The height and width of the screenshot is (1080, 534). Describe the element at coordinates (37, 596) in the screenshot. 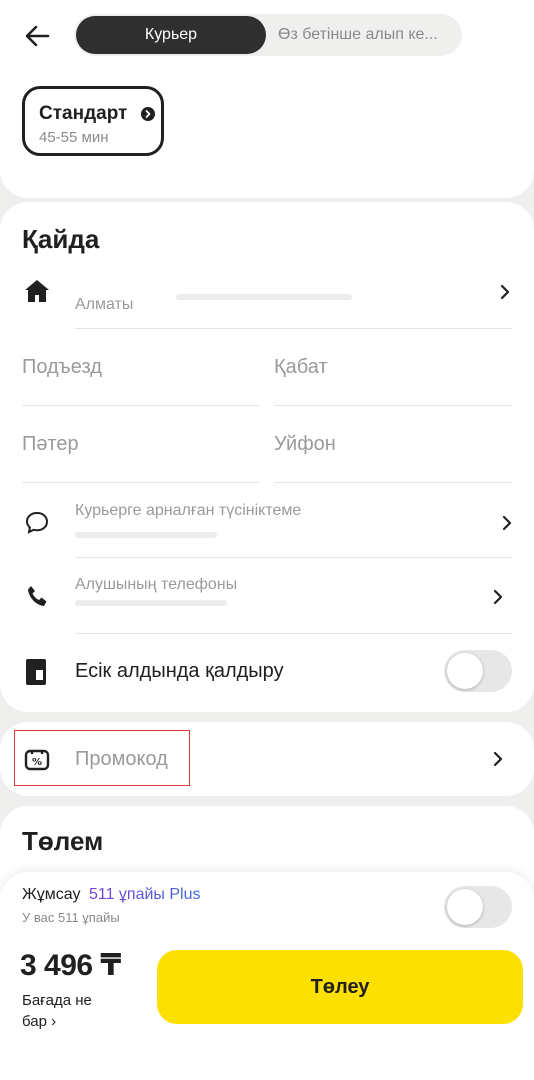

I see `phone-icon` at that location.